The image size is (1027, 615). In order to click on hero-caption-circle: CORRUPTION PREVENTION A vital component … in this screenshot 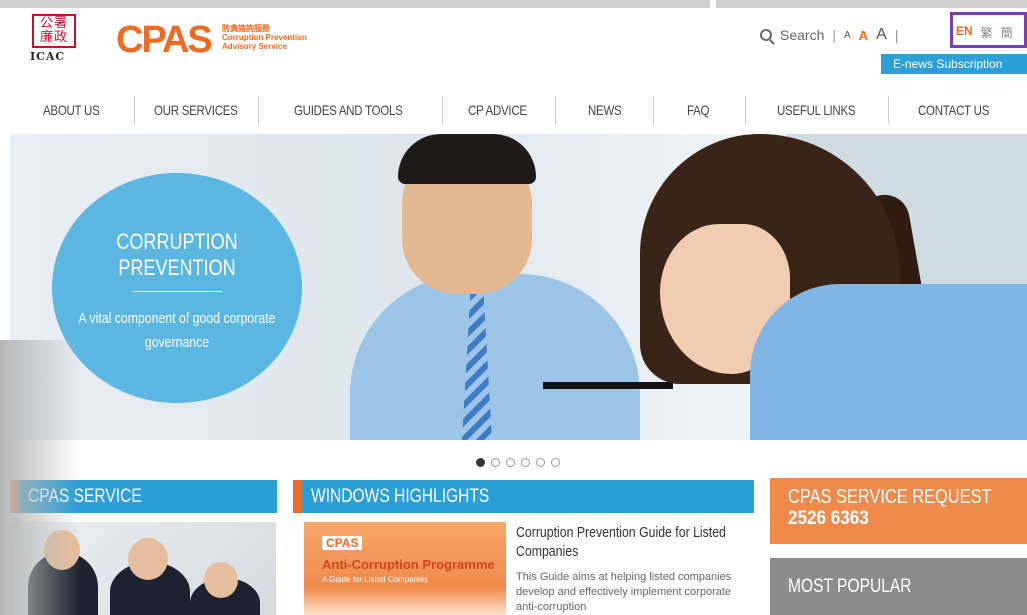, I will do `click(177, 288)`.